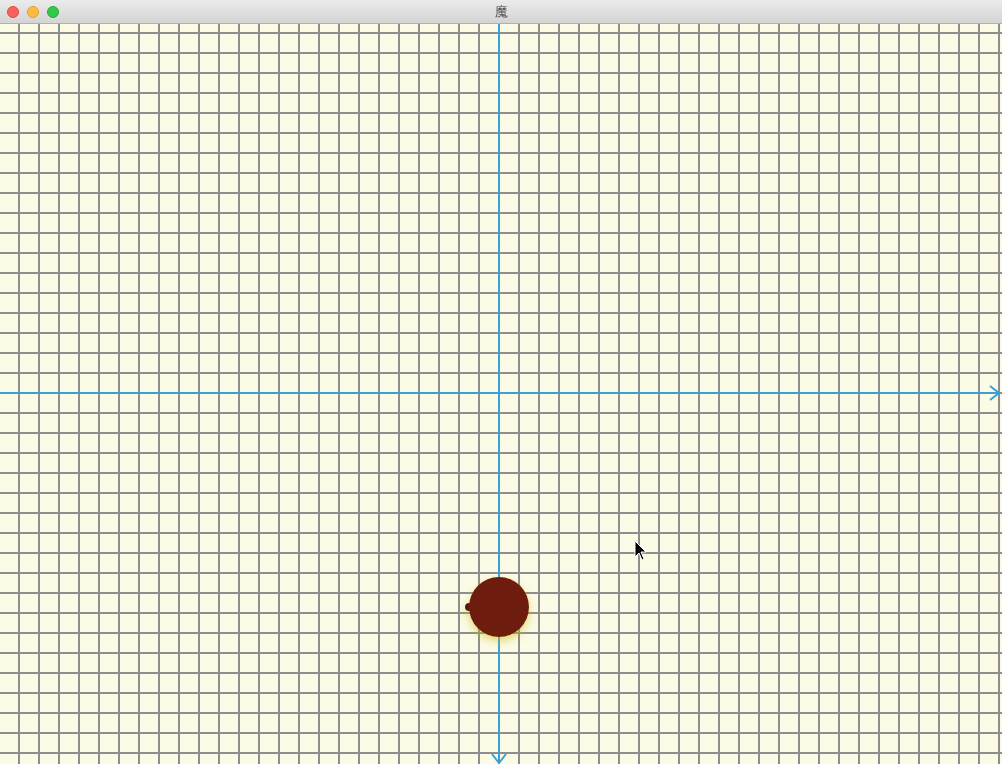 The width and height of the screenshot is (1002, 764). What do you see at coordinates (497, 607) in the screenshot?
I see `turtle-ball` at bounding box center [497, 607].